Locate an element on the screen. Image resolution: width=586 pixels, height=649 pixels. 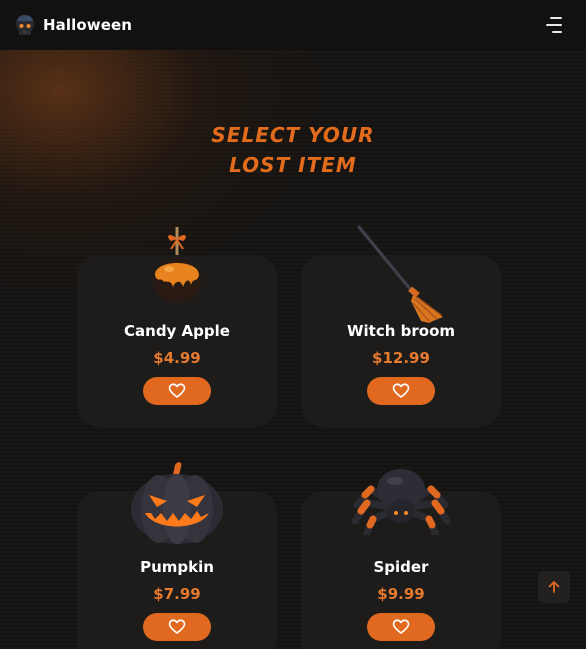
arrow-up-icon is located at coordinates (554, 587).